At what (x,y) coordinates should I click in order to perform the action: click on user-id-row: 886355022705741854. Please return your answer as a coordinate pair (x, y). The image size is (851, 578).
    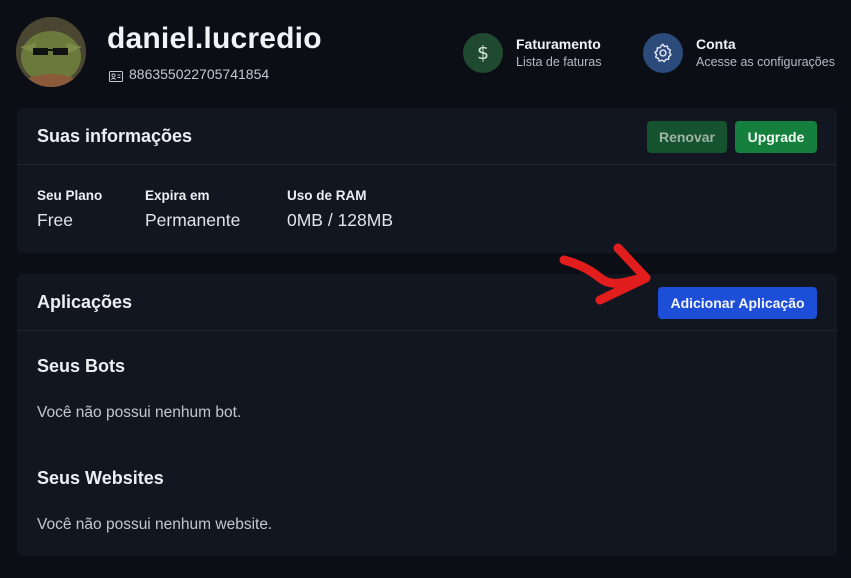
    Looking at the image, I should click on (189, 74).